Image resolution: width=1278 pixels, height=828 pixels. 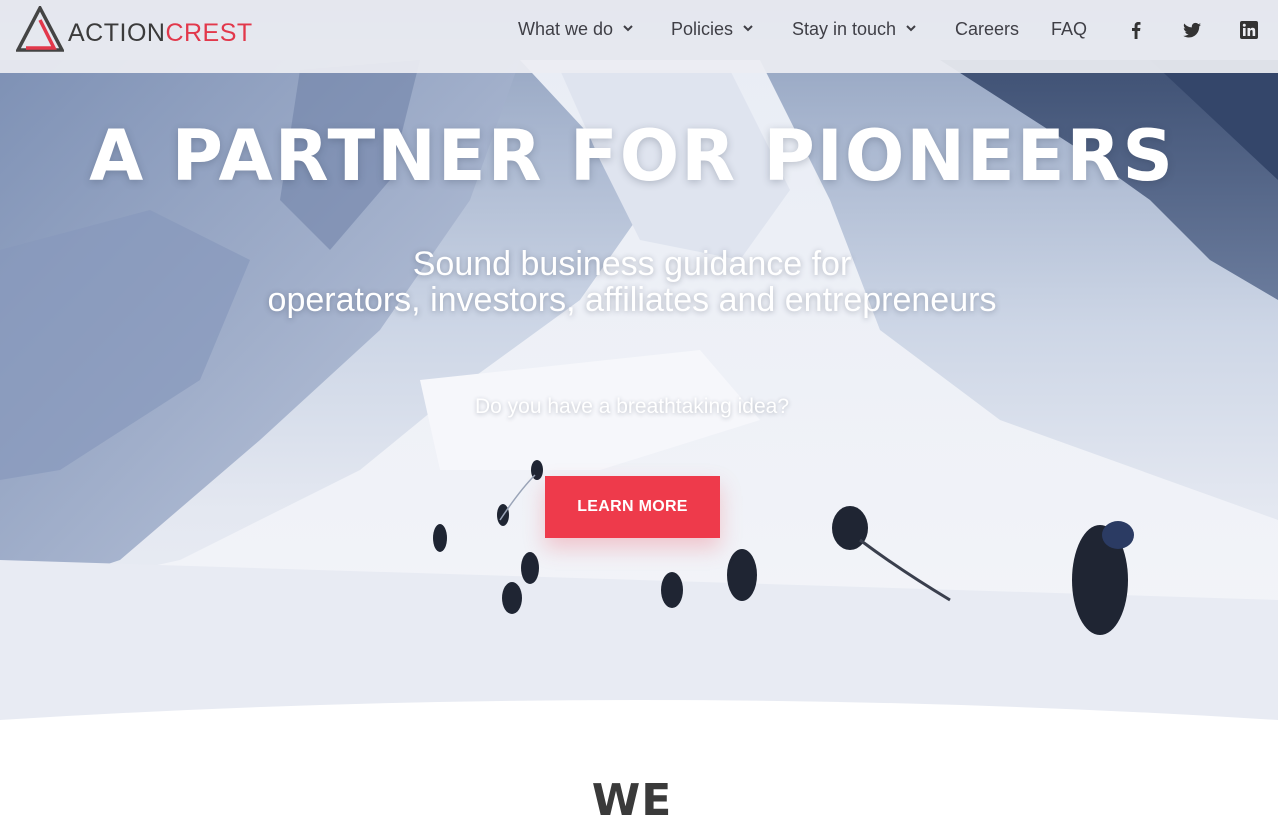 What do you see at coordinates (844, 28) in the screenshot?
I see `nav-item-label: Stay in touch` at bounding box center [844, 28].